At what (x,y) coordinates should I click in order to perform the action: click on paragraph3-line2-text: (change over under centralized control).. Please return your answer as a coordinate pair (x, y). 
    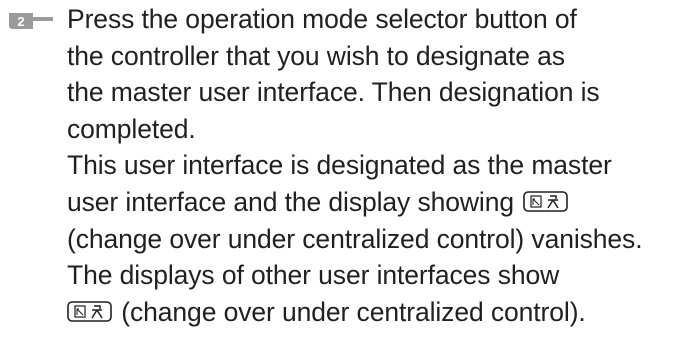
    Looking at the image, I should click on (350, 311).